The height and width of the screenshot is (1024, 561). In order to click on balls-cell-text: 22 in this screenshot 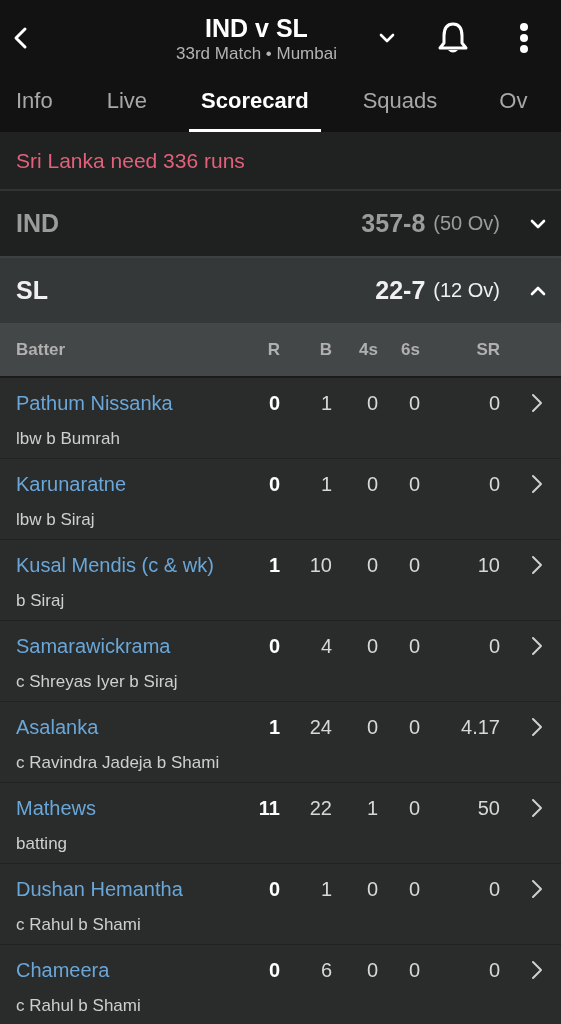, I will do `click(320, 808)`.